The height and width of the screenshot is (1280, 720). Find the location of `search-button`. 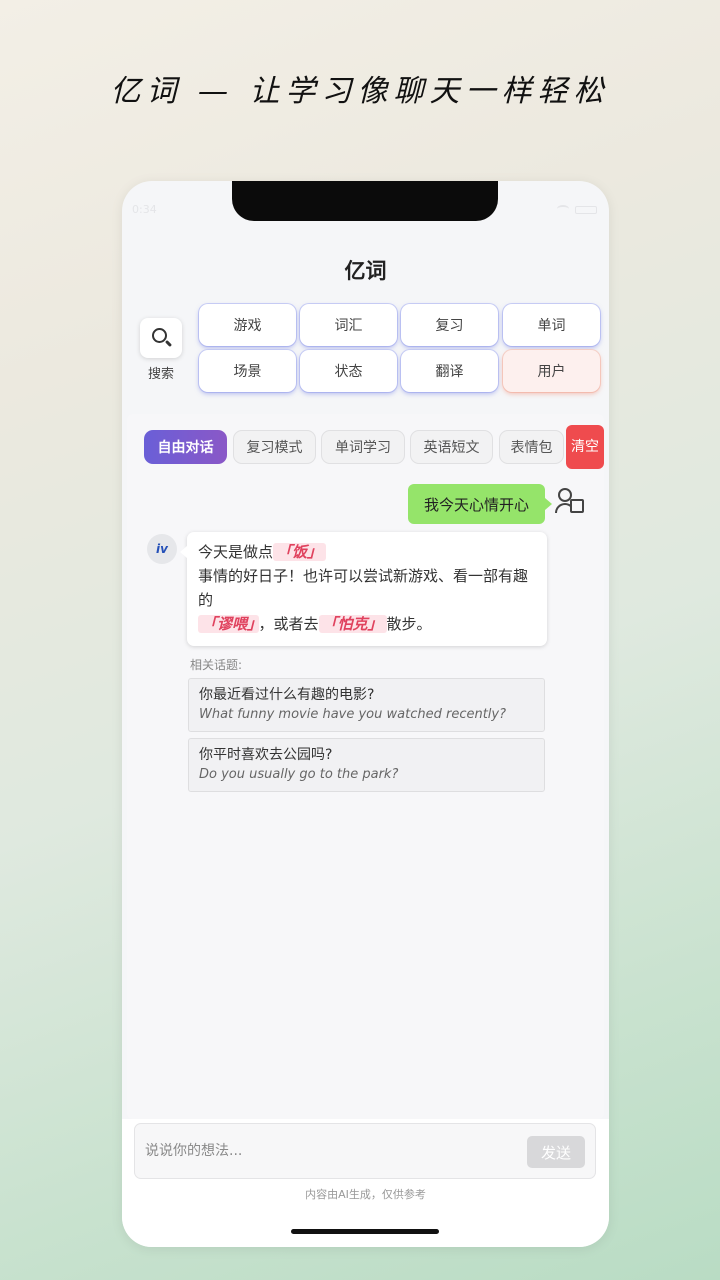

search-button is located at coordinates (161, 338).